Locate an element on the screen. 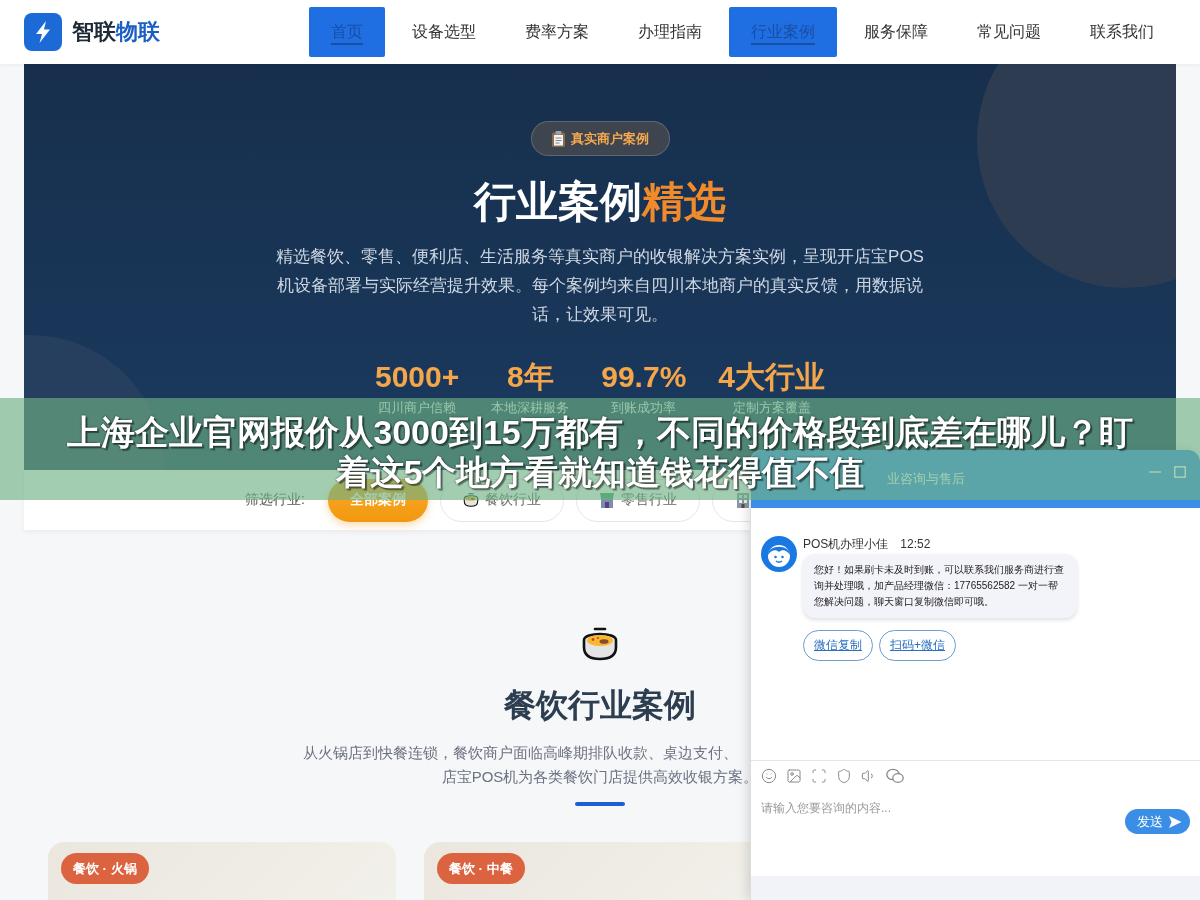  clipboard-icon is located at coordinates (558, 138).